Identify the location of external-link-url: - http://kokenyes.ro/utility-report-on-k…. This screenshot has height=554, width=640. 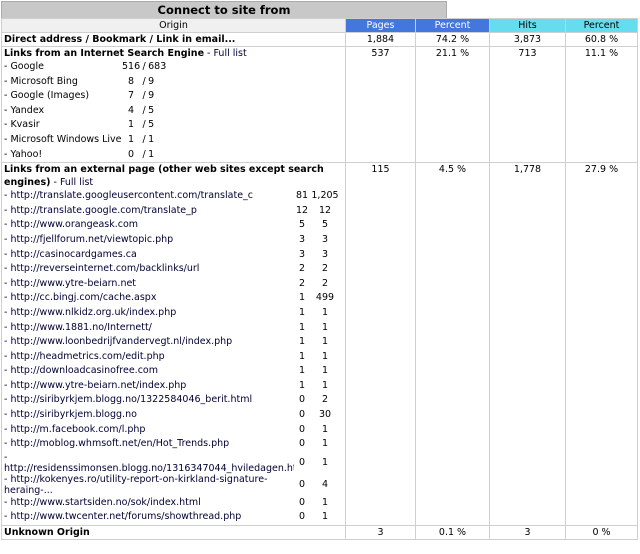
(136, 485).